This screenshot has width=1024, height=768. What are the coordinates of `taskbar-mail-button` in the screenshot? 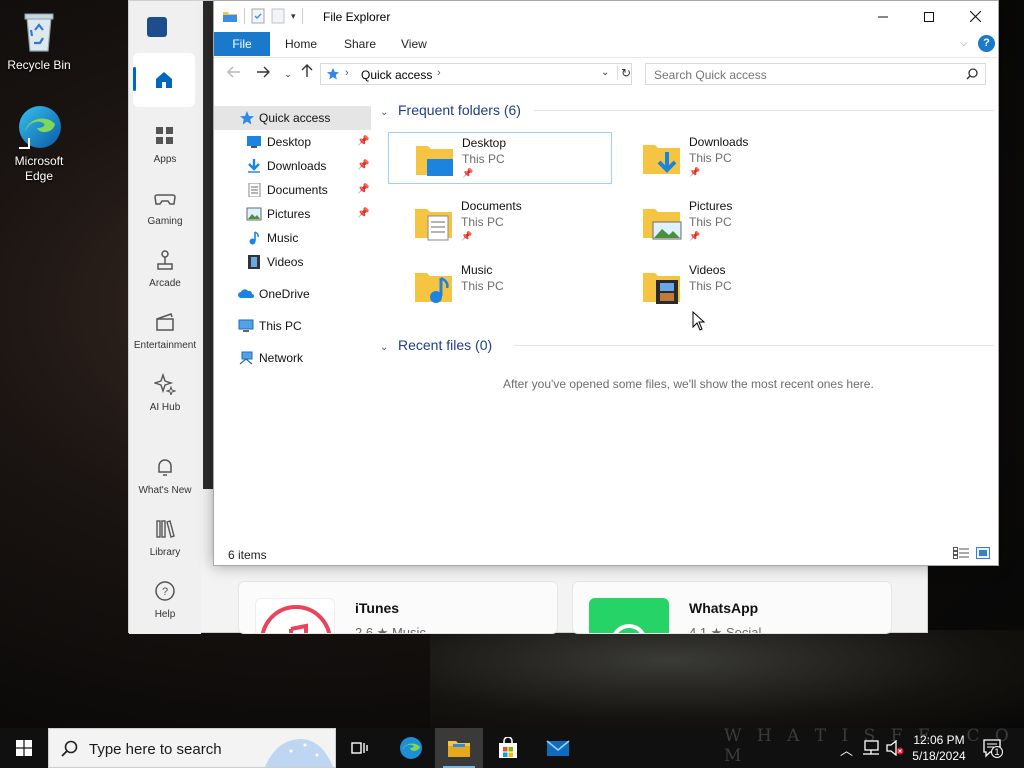 It's located at (558, 748).